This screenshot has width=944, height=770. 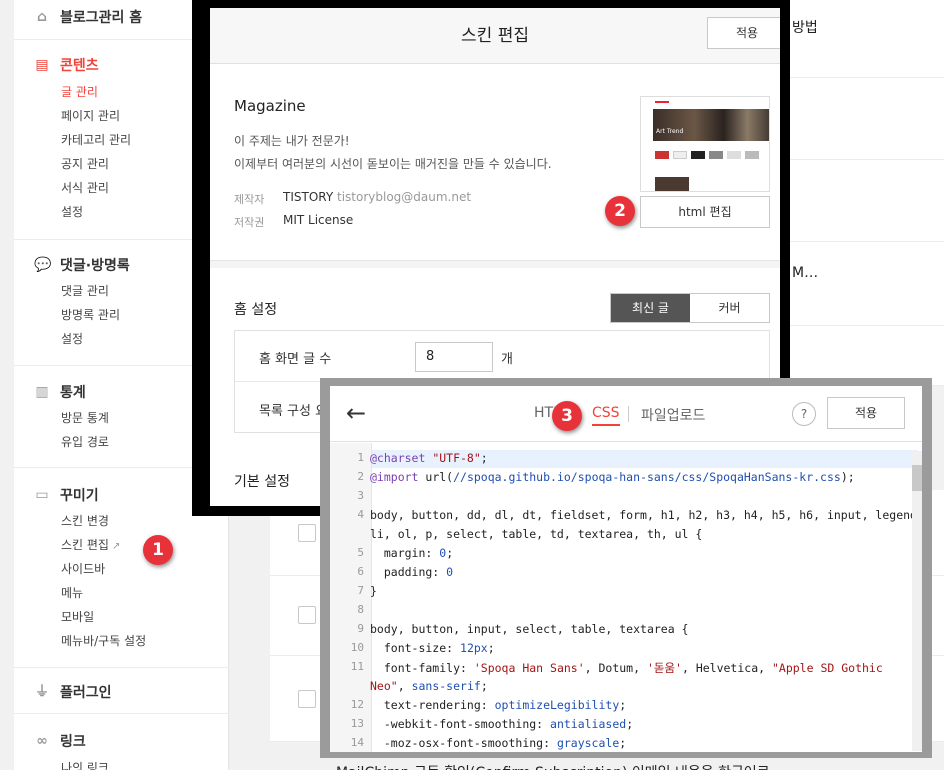 What do you see at coordinates (42, 17) in the screenshot?
I see `home-icon: ⌂` at bounding box center [42, 17].